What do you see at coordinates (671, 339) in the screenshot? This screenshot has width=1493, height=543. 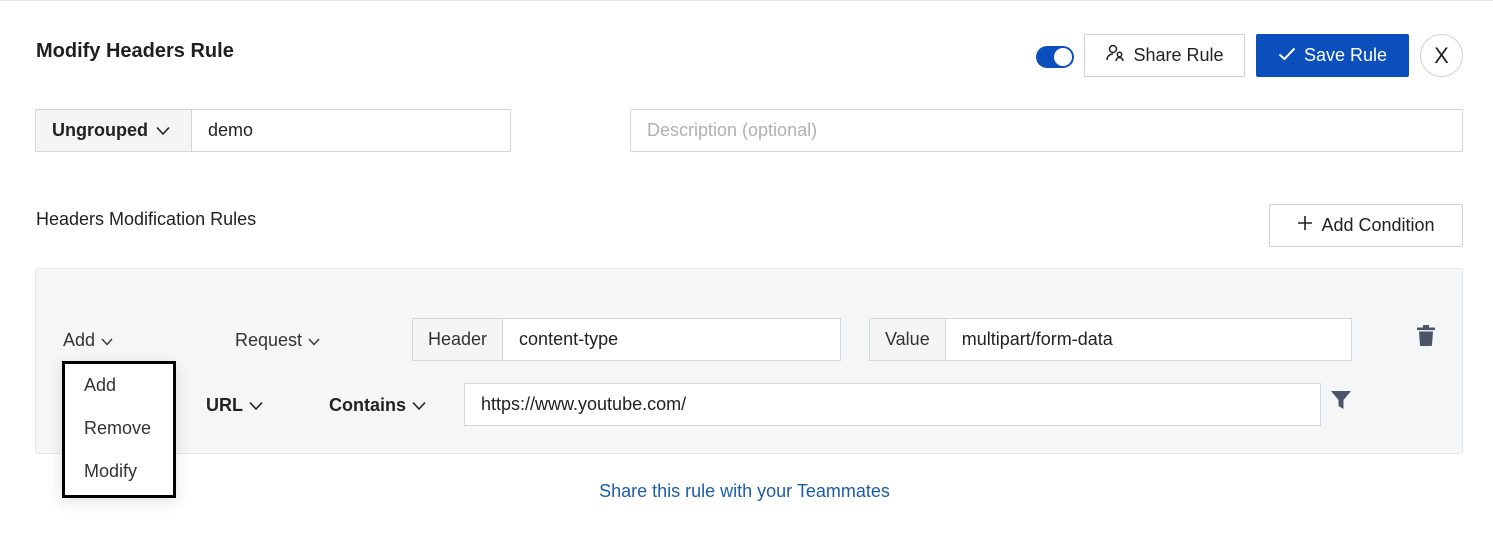 I see `header-name-input` at bounding box center [671, 339].